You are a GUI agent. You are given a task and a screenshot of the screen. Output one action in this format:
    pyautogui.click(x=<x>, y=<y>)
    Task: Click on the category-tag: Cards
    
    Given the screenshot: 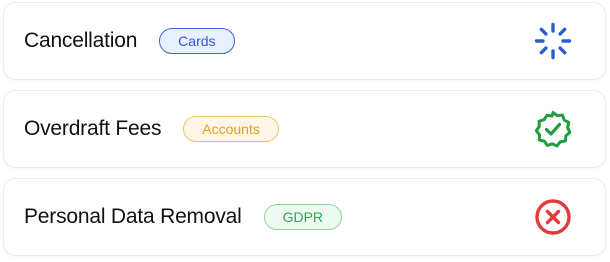 What is the action you would take?
    pyautogui.click(x=197, y=41)
    